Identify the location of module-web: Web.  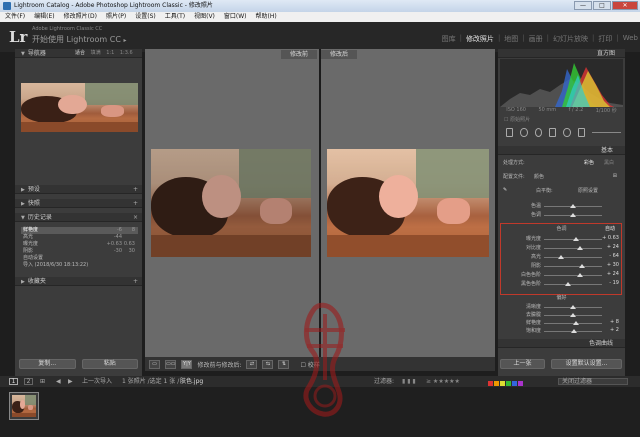
(630, 39).